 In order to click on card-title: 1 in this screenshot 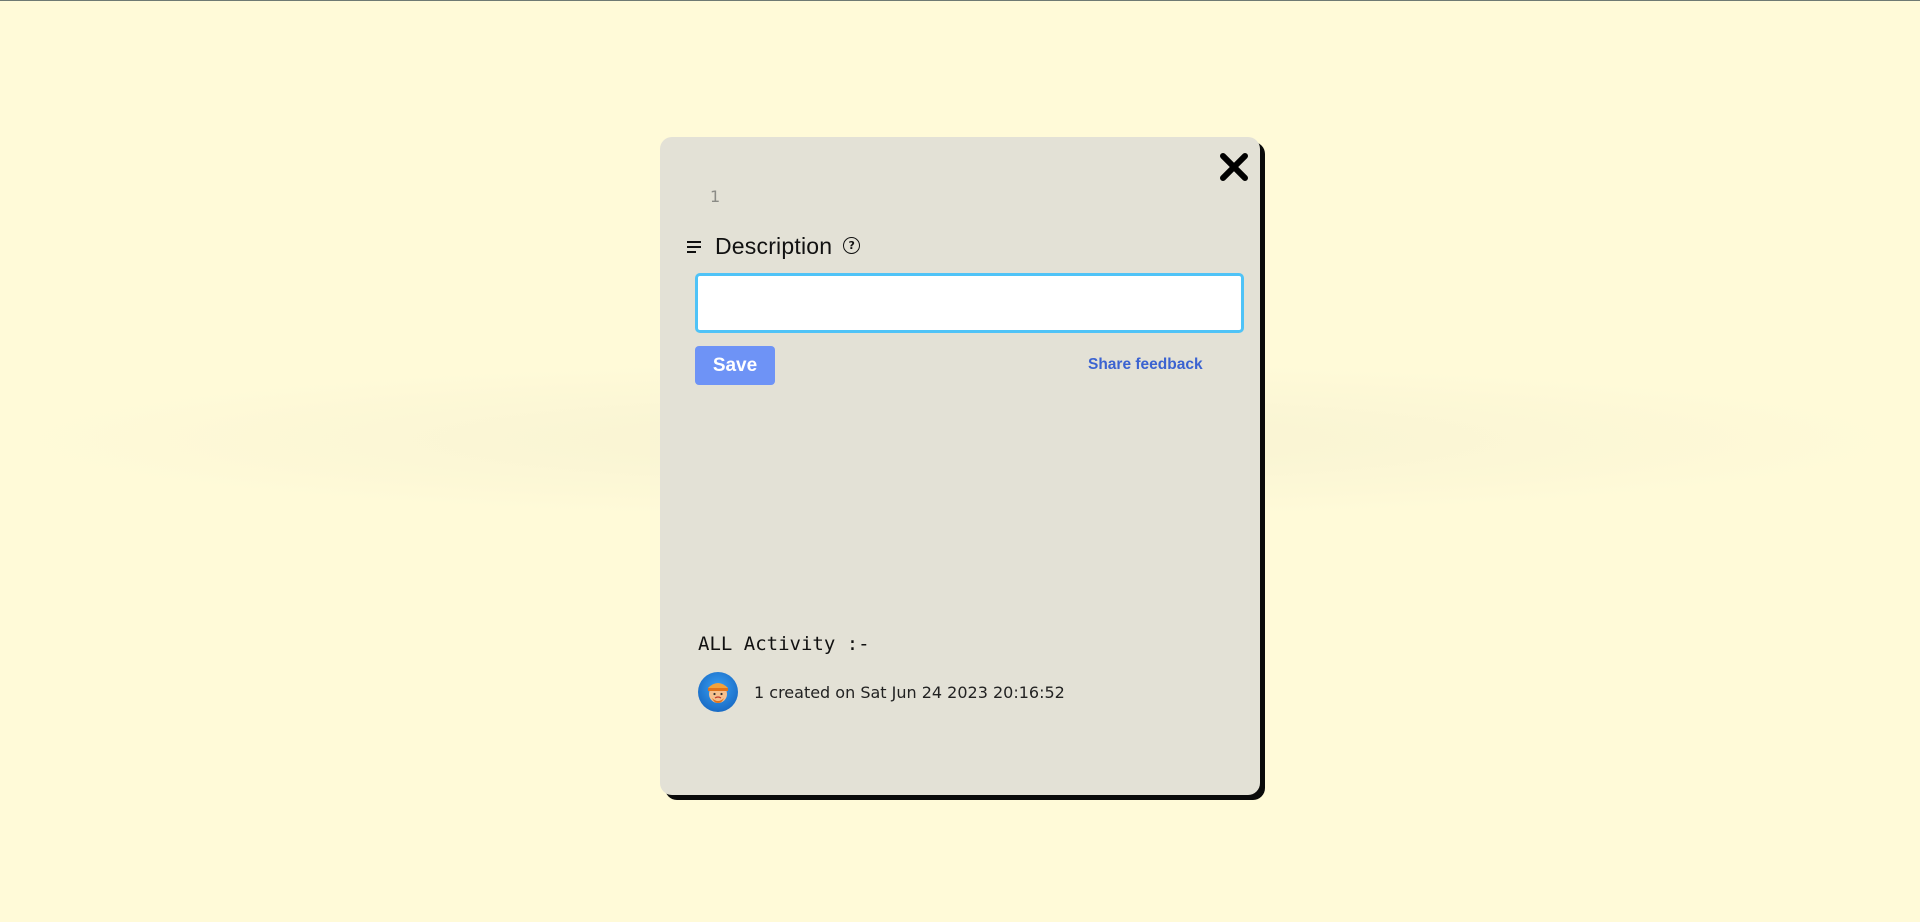, I will do `click(715, 196)`.